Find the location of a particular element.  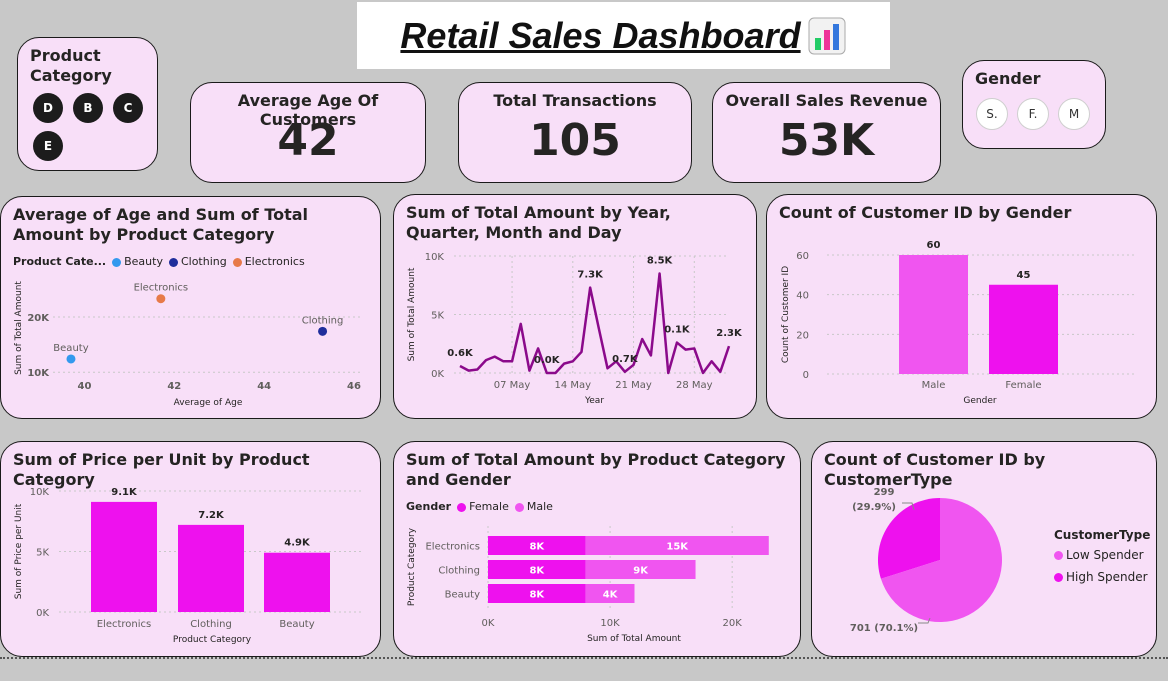

price-bar-electronics is located at coordinates (124, 556).